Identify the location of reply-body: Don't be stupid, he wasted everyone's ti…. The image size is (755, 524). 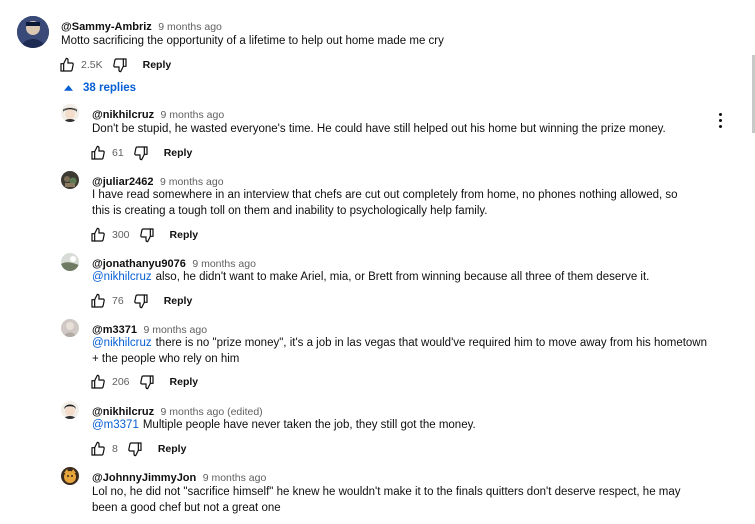
(379, 129).